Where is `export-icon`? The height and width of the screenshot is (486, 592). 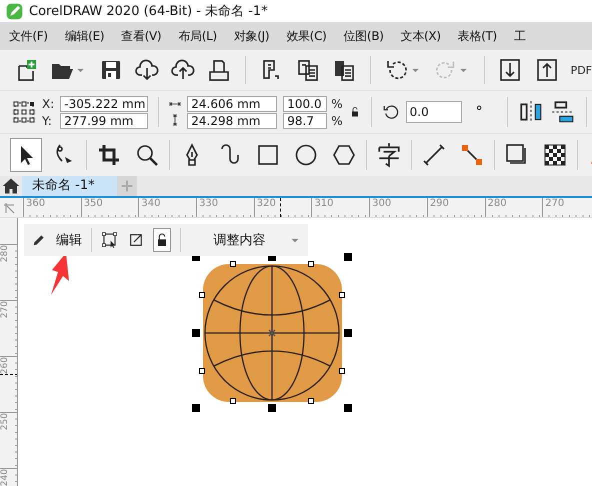 export-icon is located at coordinates (546, 70).